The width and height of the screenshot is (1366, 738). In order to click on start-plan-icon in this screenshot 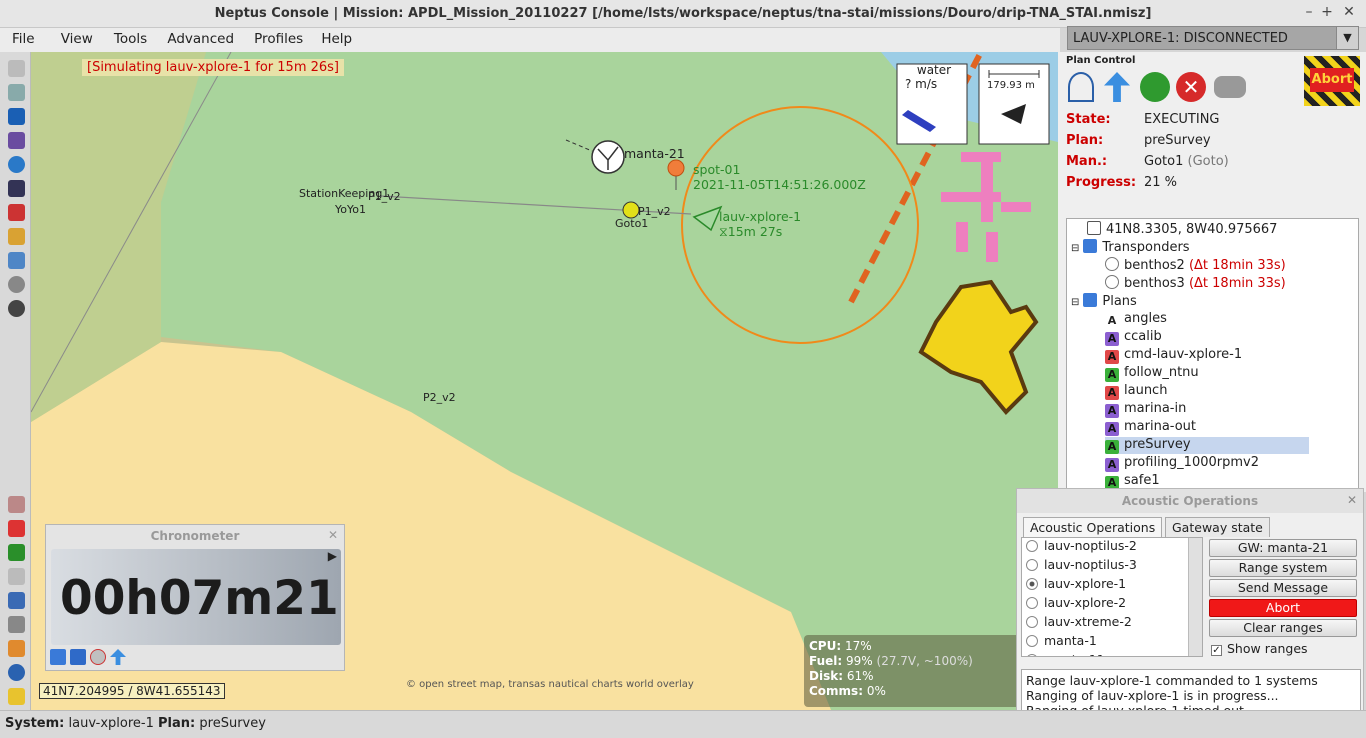, I will do `click(1155, 87)`.